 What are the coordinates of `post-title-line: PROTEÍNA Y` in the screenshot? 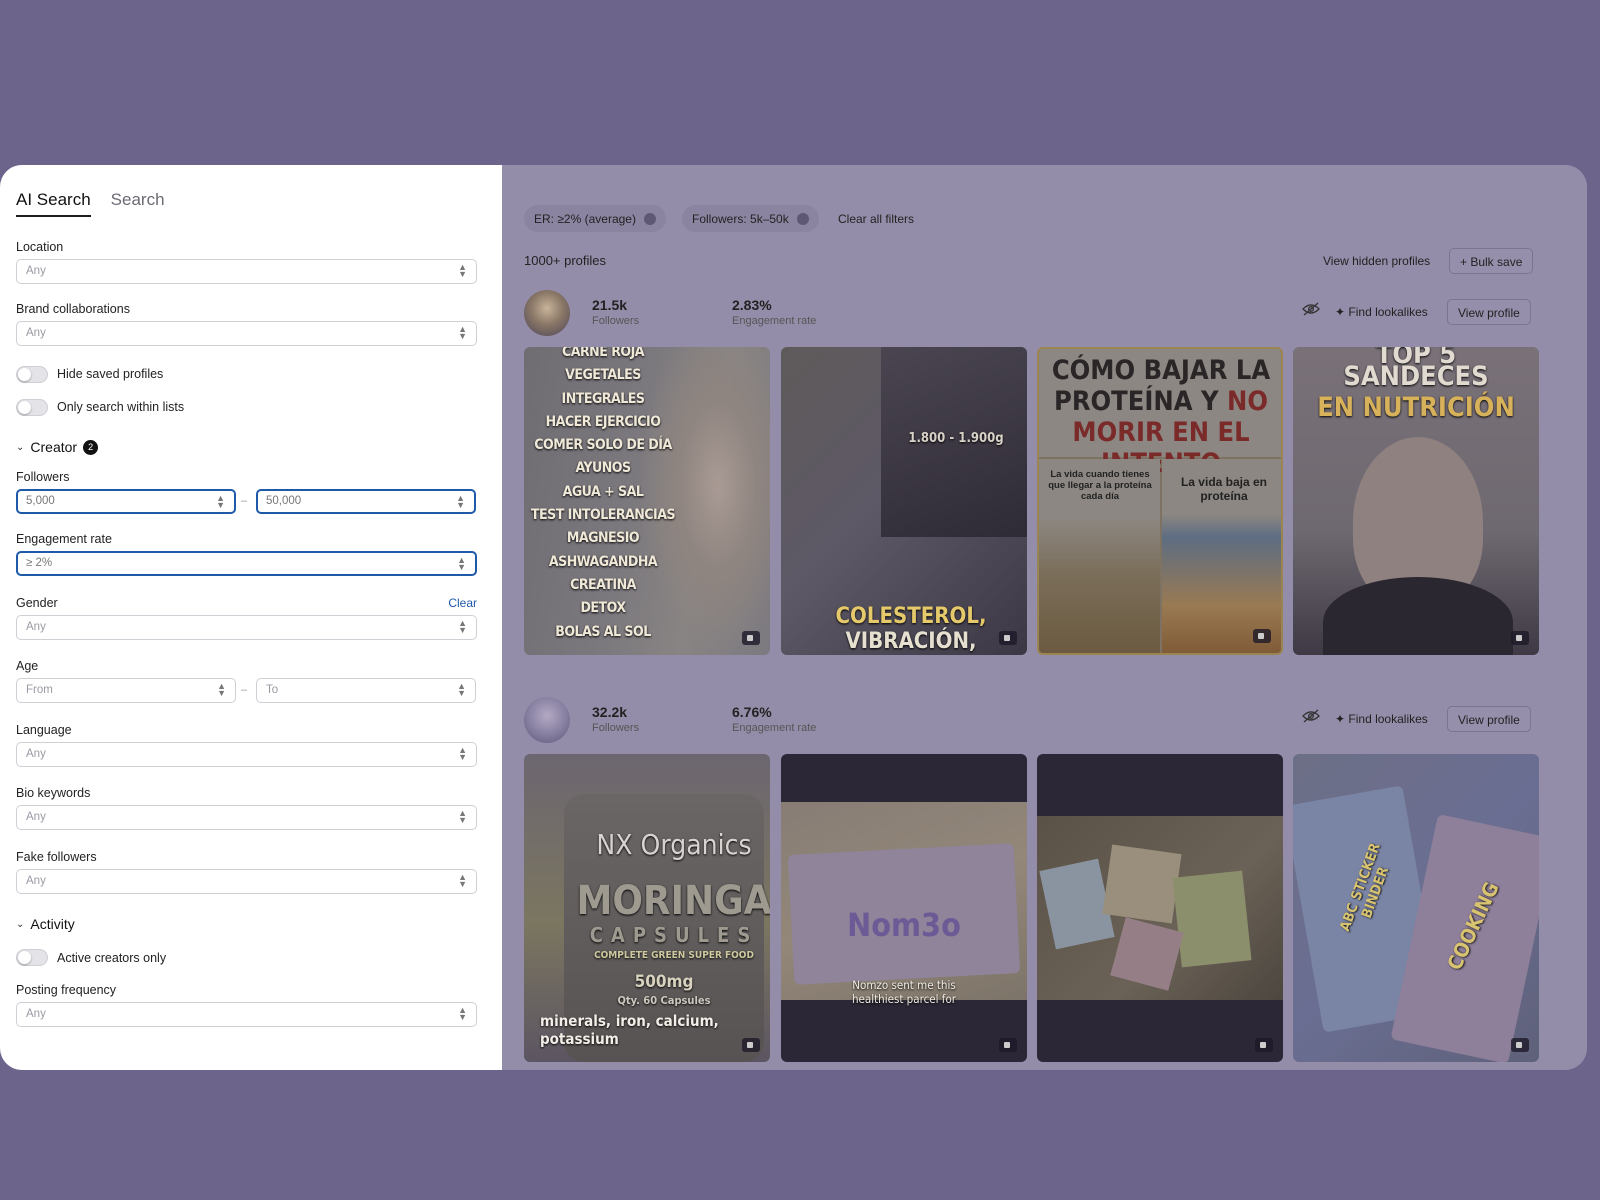 It's located at (1136, 401).